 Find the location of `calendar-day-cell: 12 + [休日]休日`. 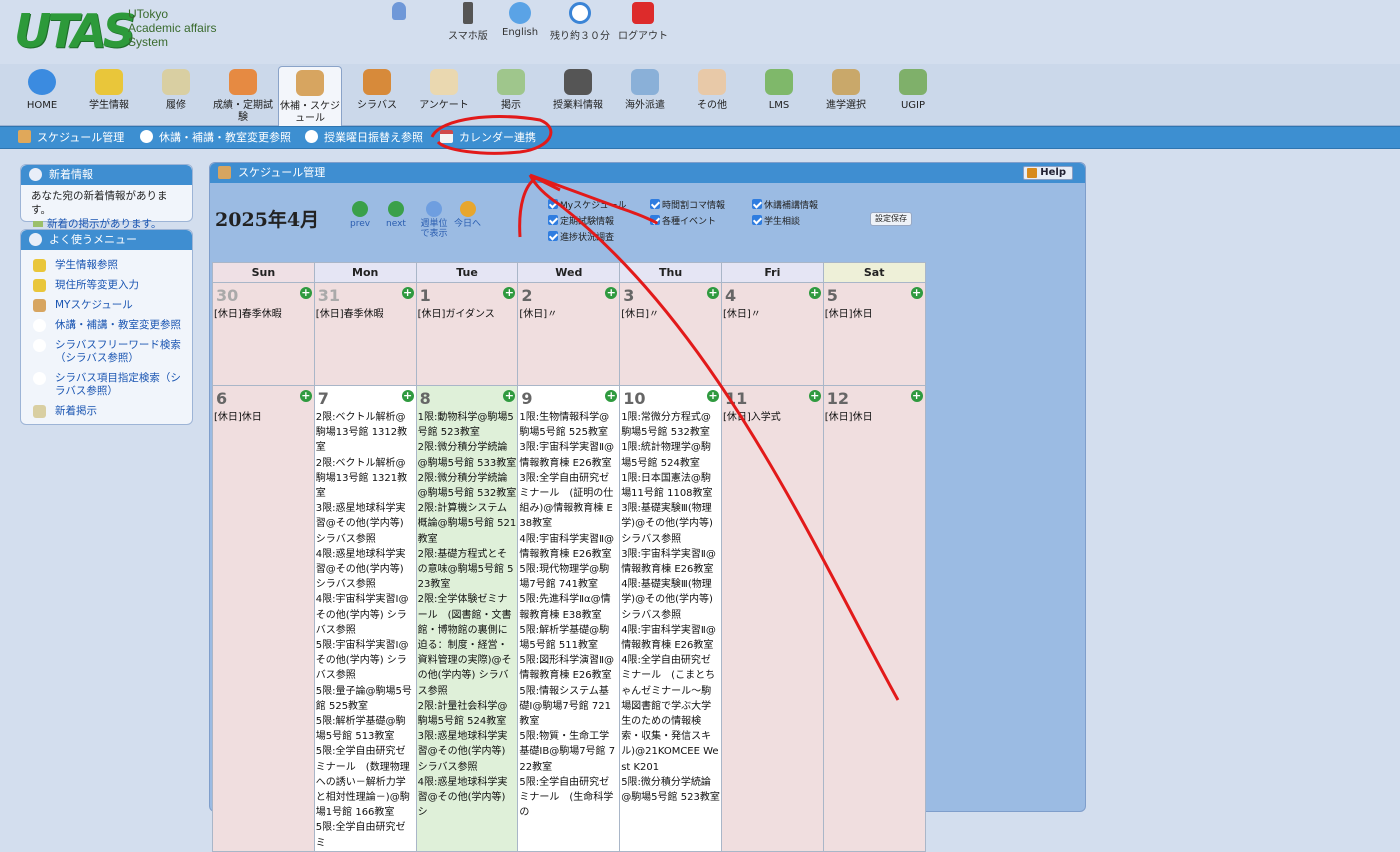

calendar-day-cell: 12 + [休日]休日 is located at coordinates (874, 618).